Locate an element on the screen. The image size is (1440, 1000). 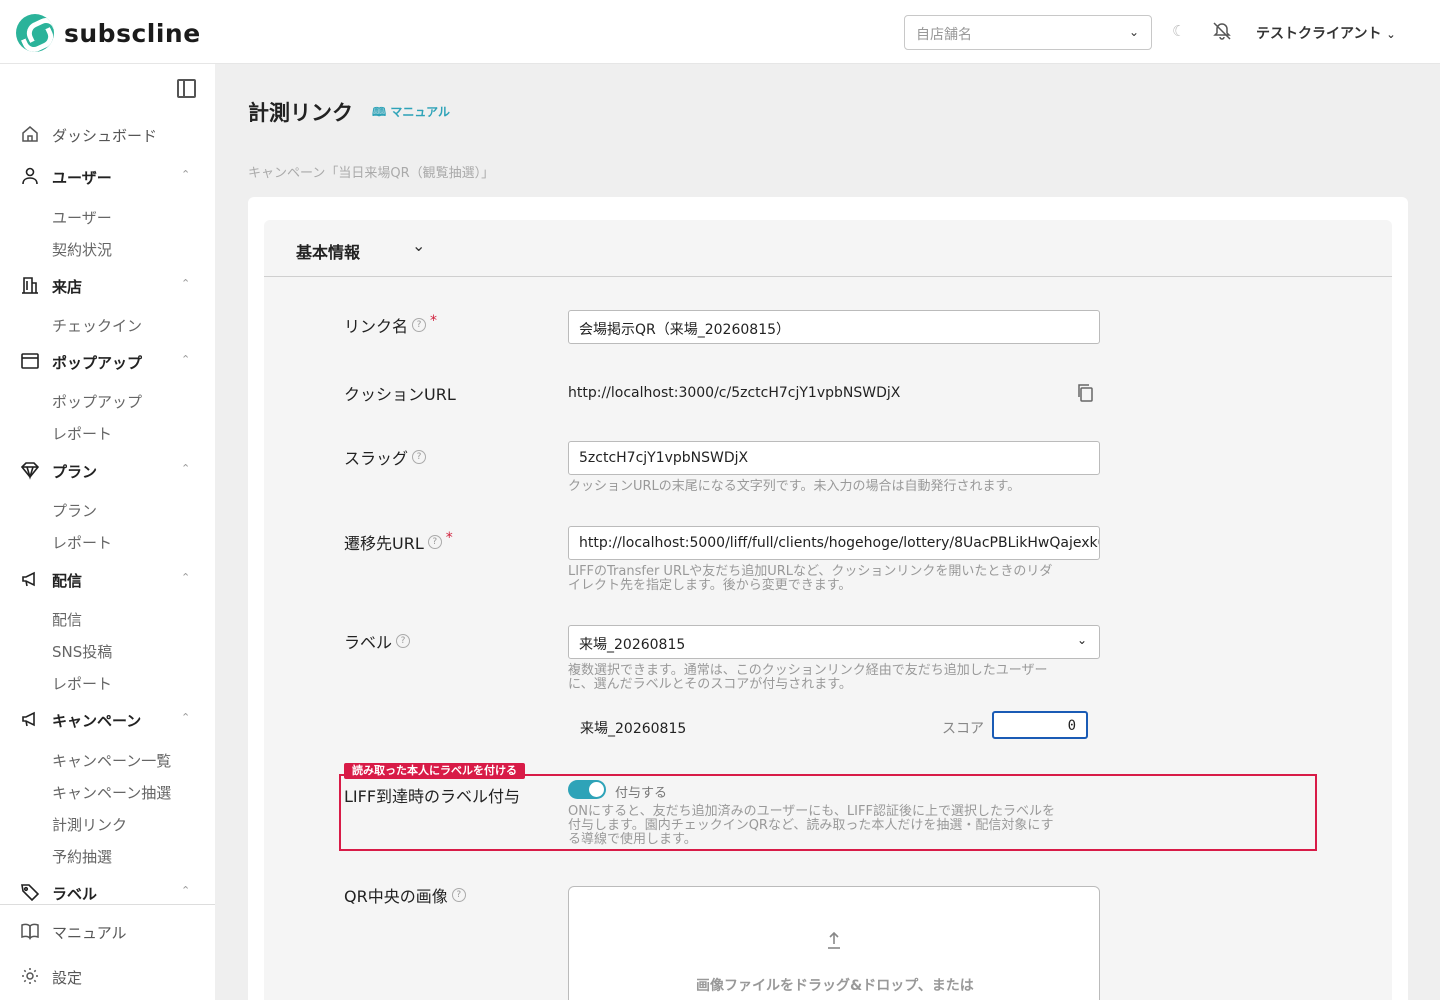
section-title: 基本情報 is located at coordinates (328, 252).